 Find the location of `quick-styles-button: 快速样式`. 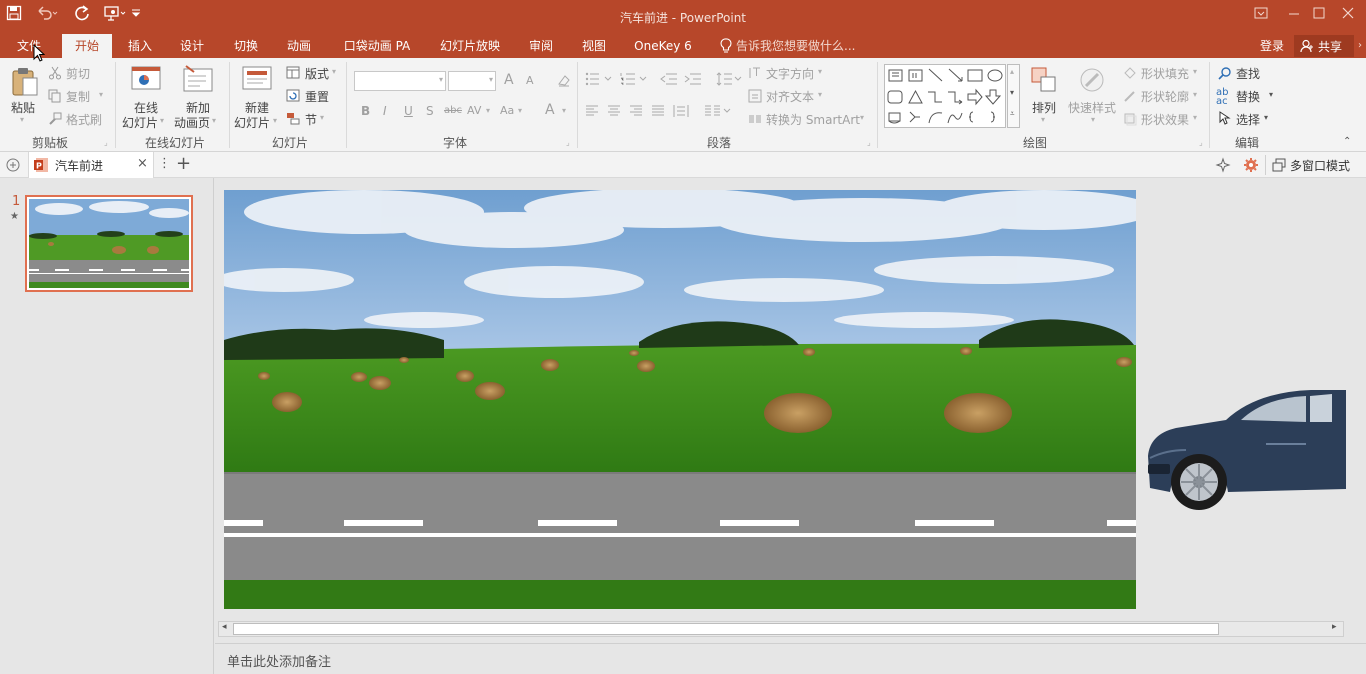

quick-styles-button: 快速样式 is located at coordinates (1092, 107).